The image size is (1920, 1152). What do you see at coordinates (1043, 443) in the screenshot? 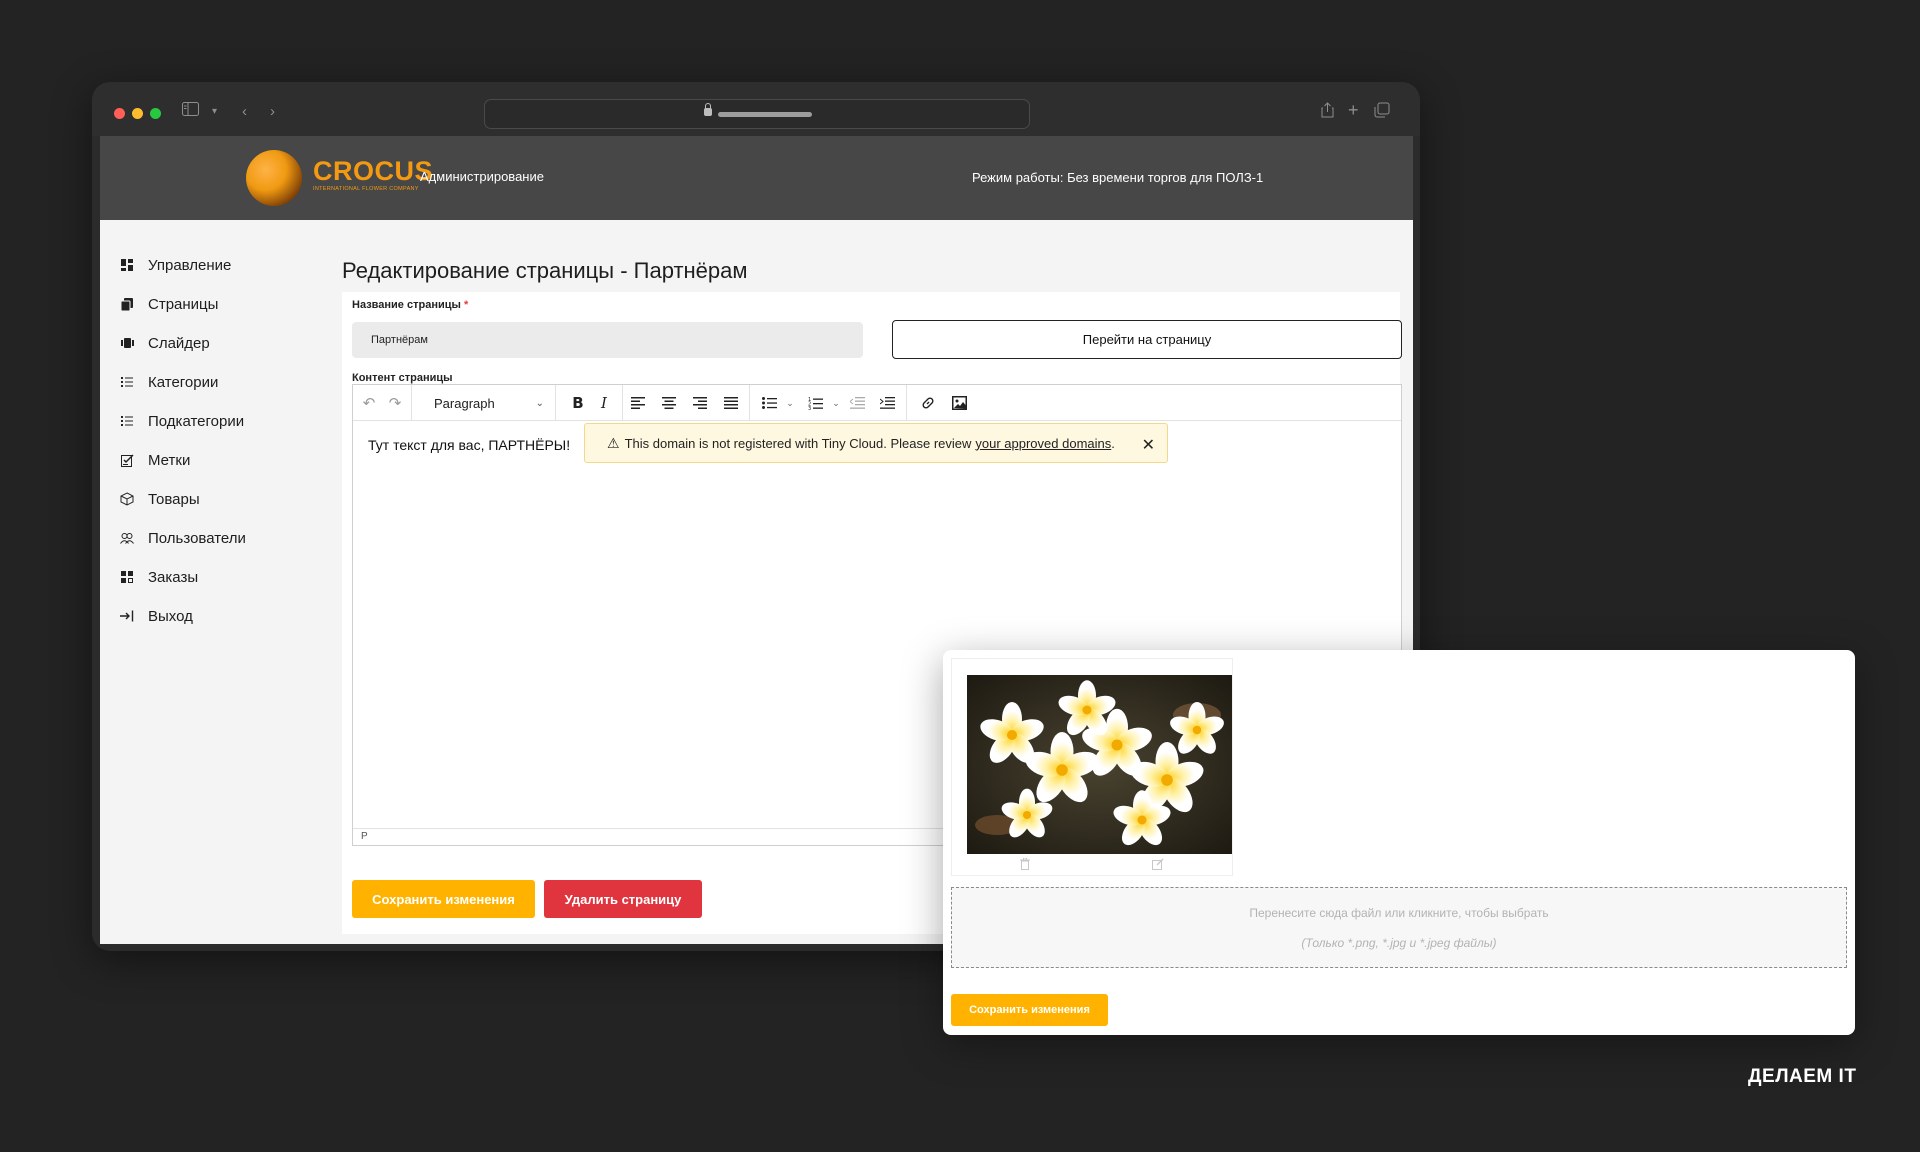
I see `approved-domains-link: your approved domains` at bounding box center [1043, 443].